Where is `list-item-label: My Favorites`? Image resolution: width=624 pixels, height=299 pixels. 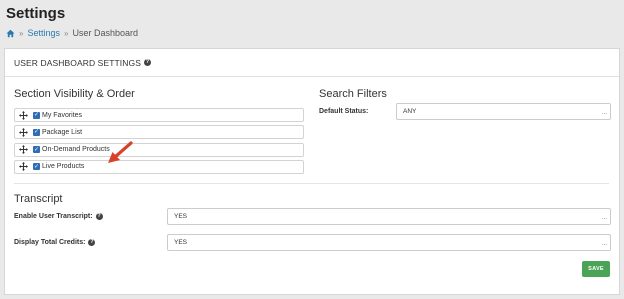
list-item-label: My Favorites is located at coordinates (62, 115).